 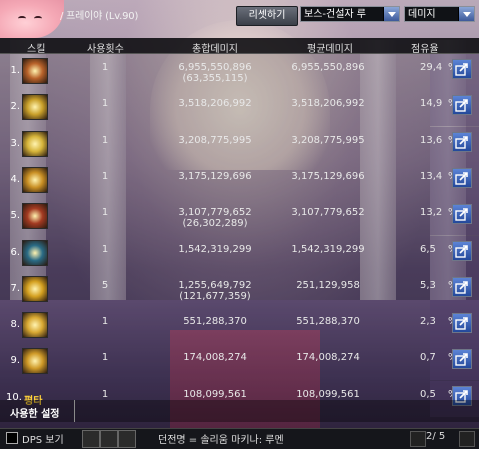 I want to click on quest-icon, so click(x=109, y=439).